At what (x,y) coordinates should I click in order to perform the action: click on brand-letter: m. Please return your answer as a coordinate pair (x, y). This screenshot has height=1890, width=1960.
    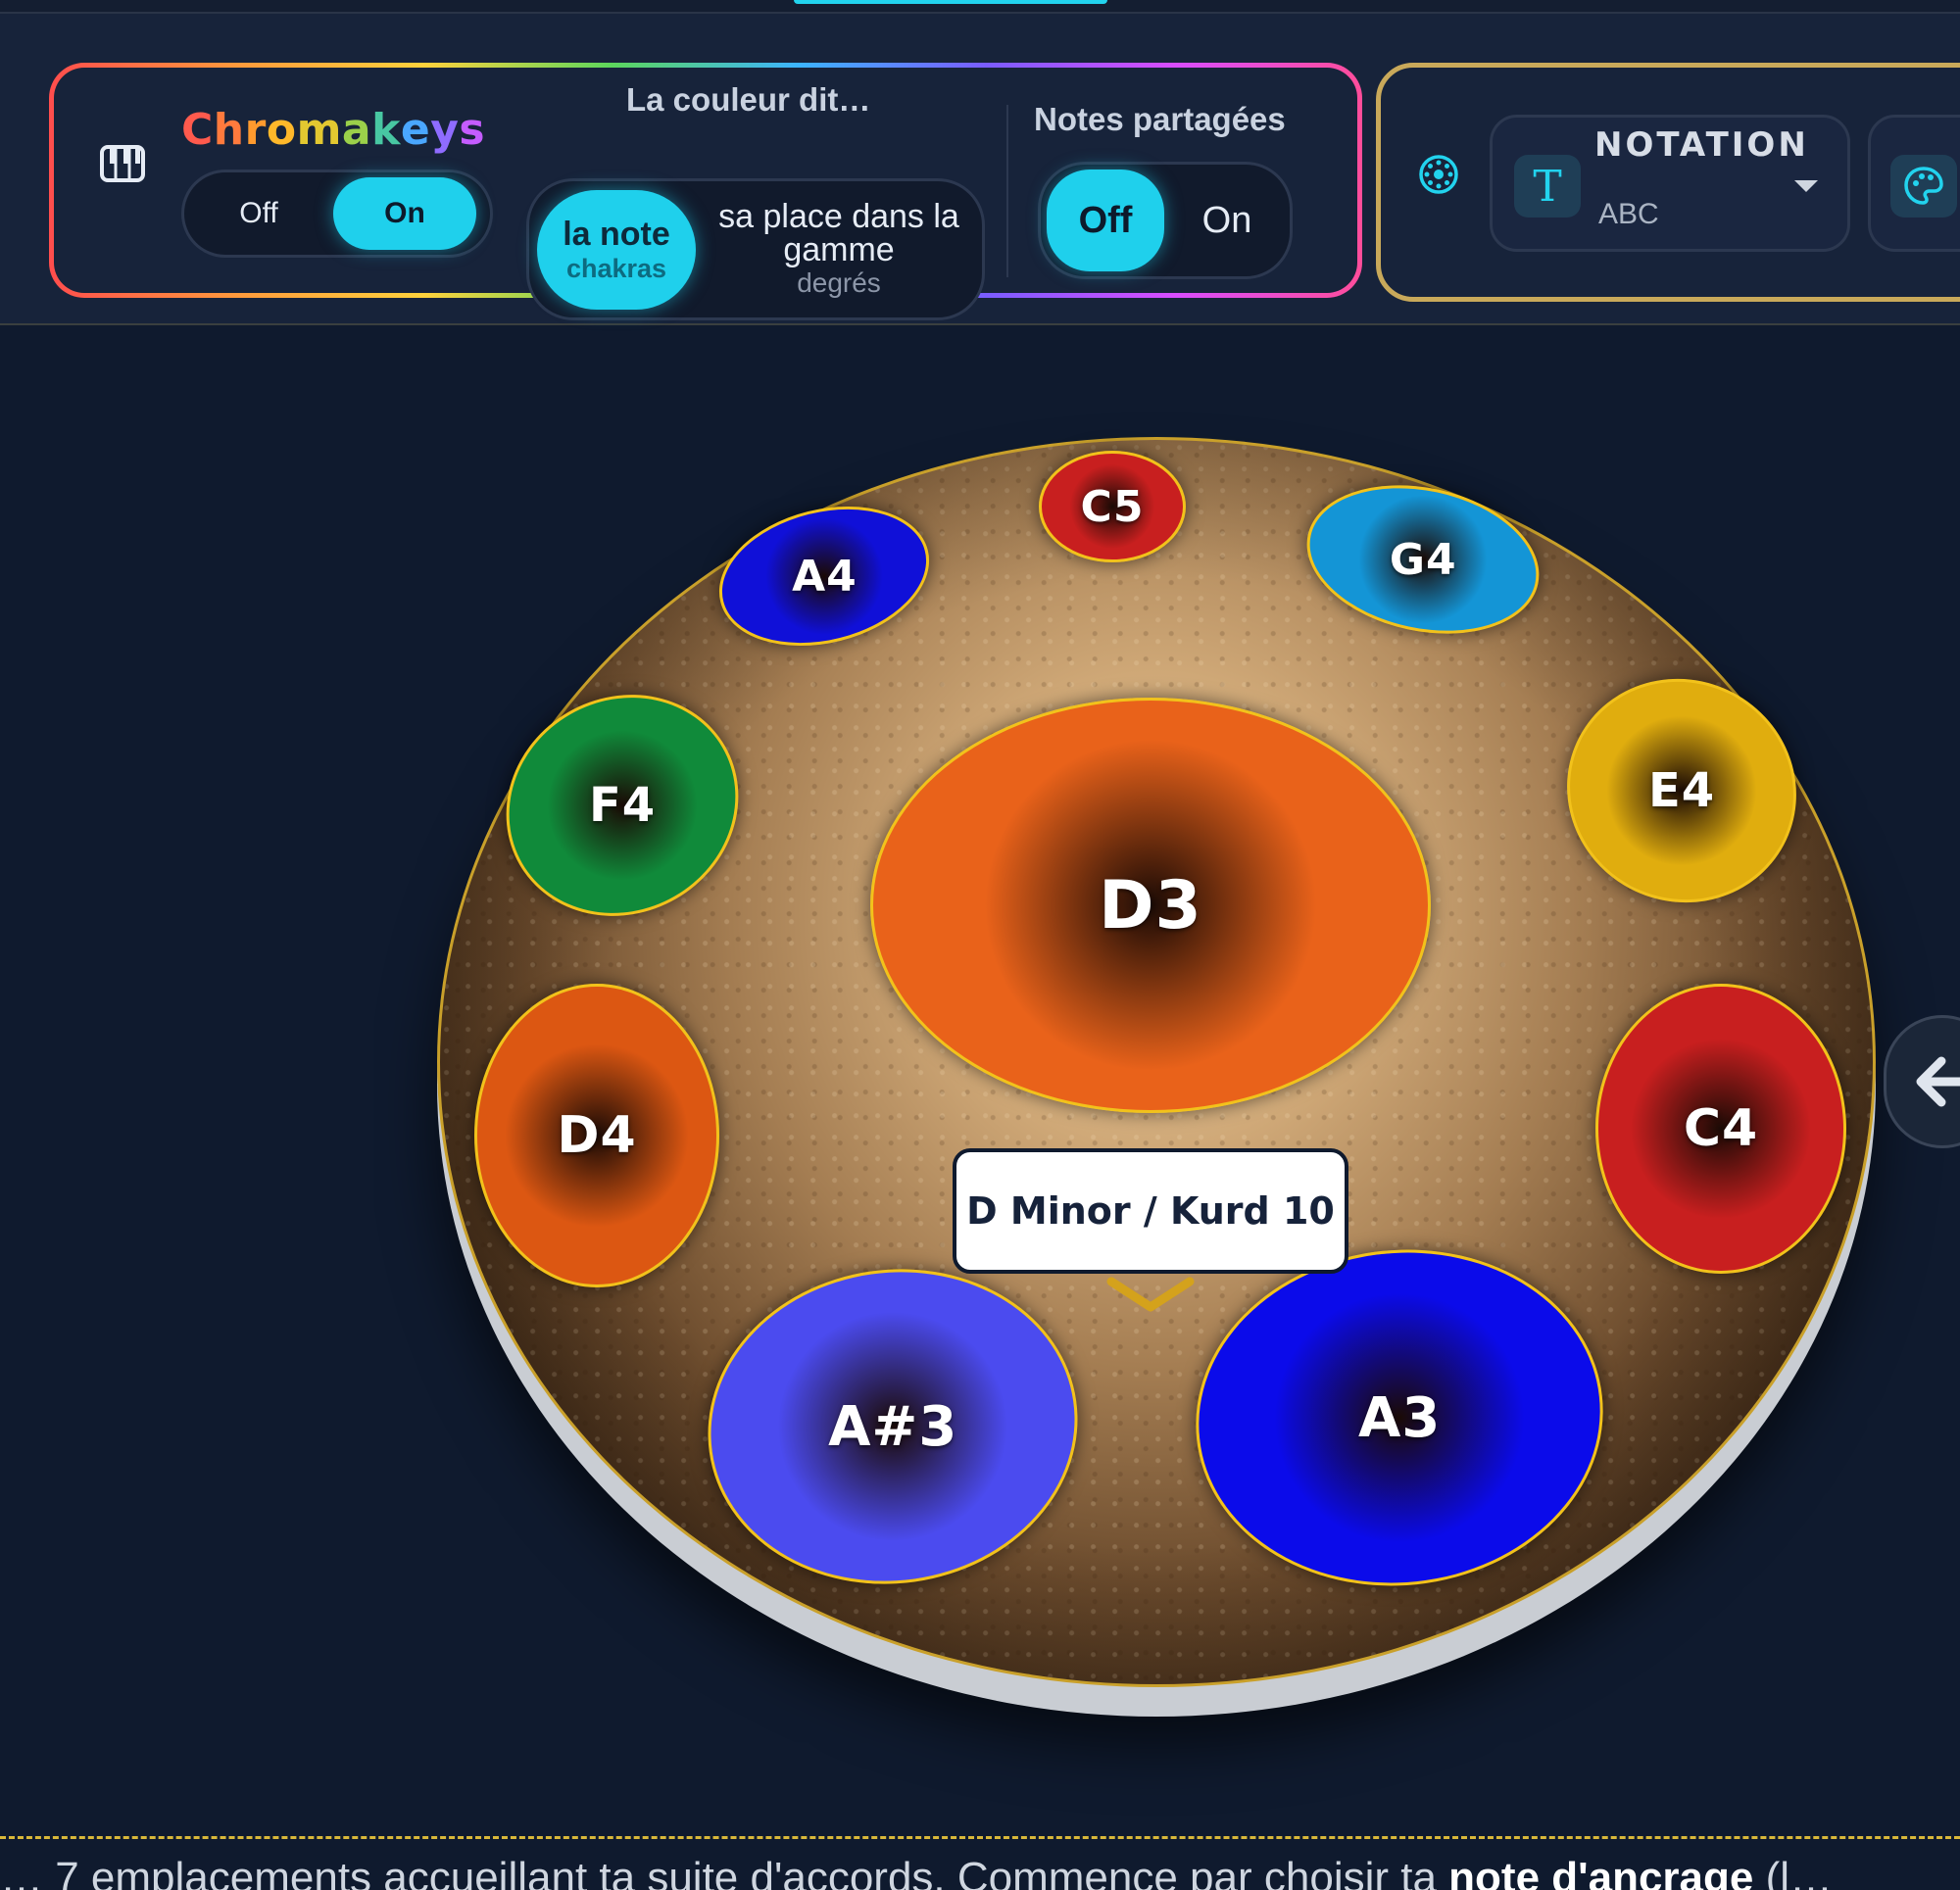
    Looking at the image, I should click on (319, 130).